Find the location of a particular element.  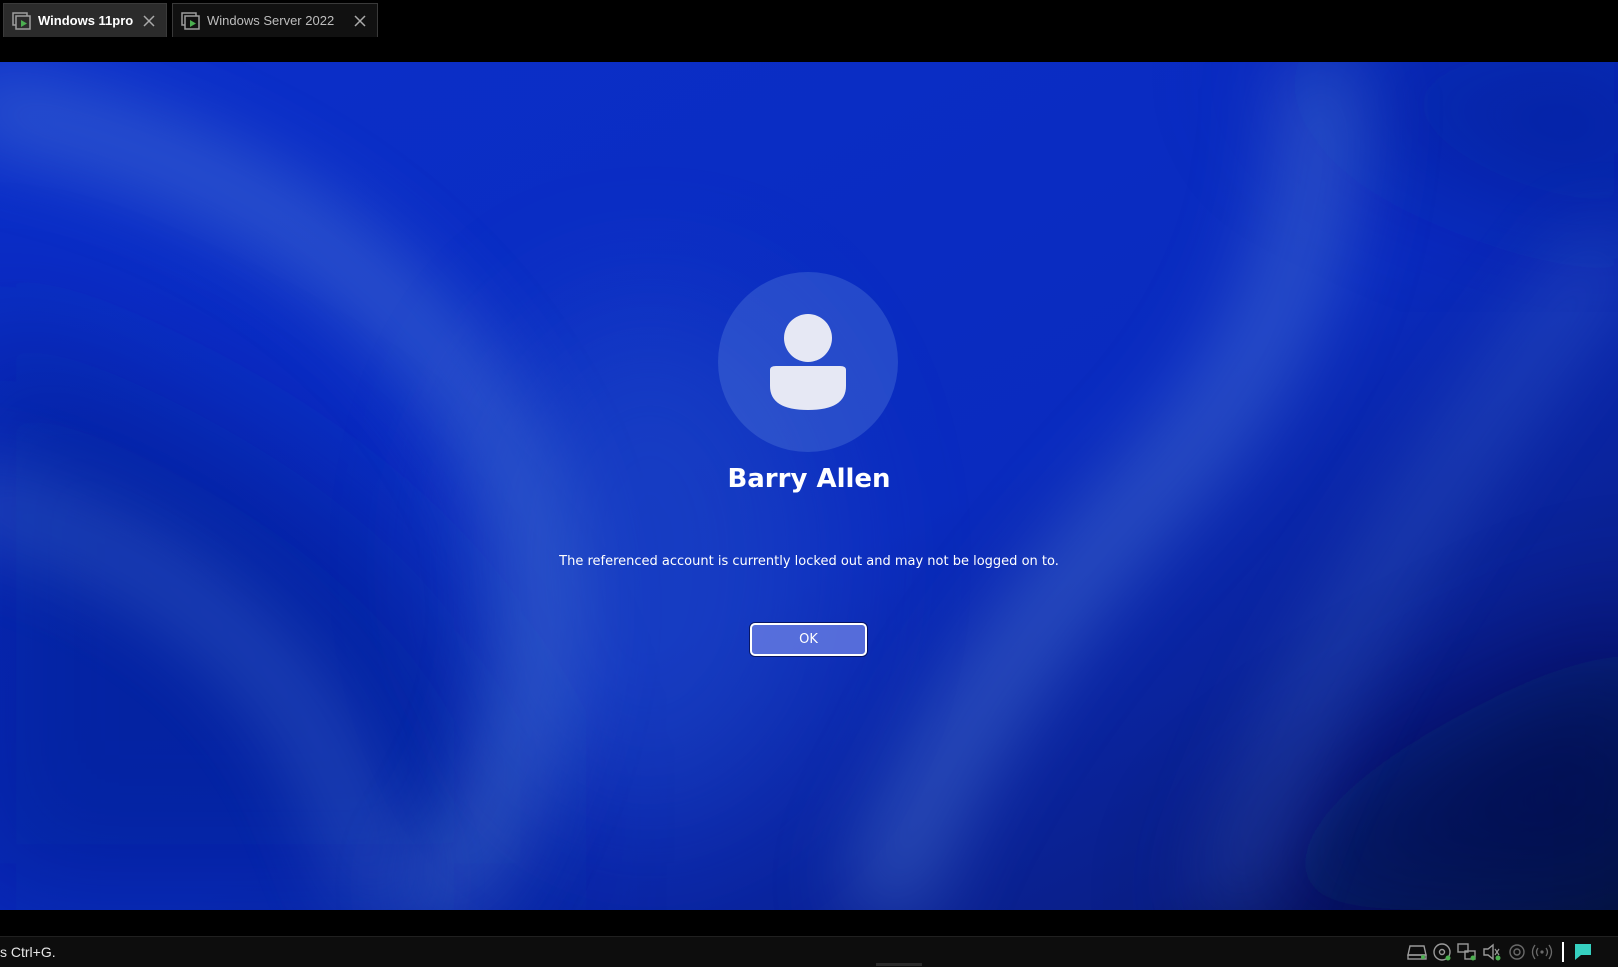

user-name: Barry Allen is located at coordinates (809, 479).